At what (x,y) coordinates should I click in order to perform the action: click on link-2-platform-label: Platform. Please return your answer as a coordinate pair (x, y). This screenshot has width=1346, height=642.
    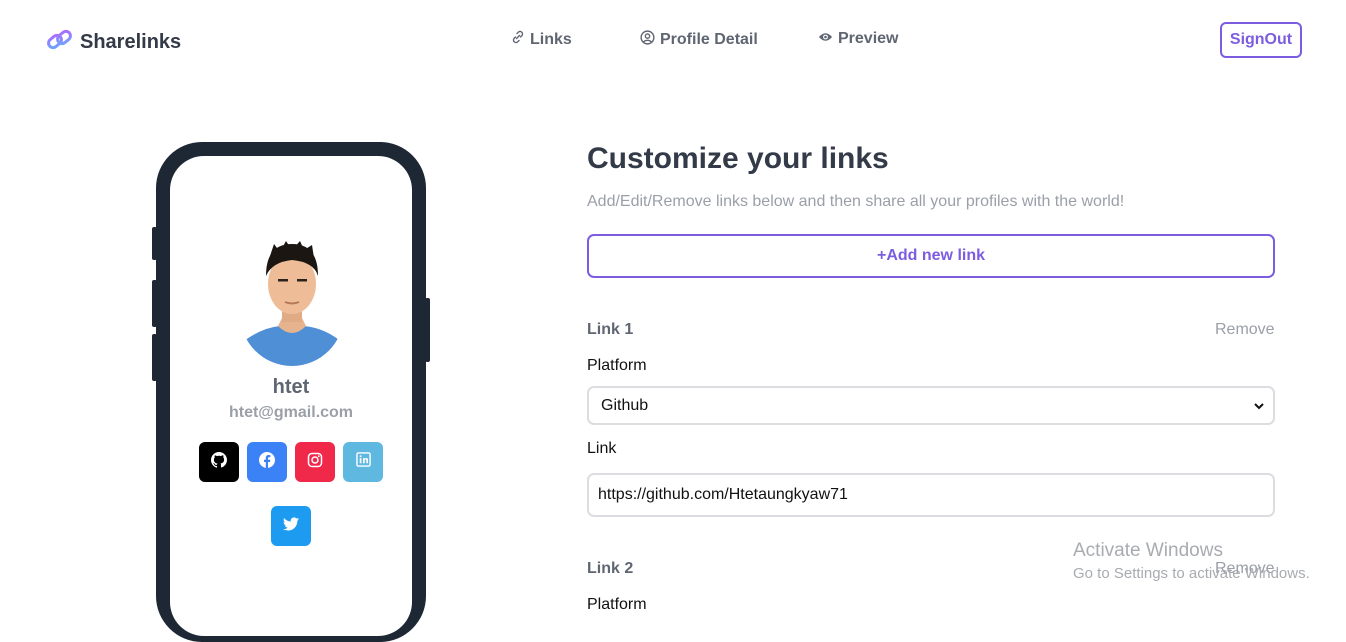
    Looking at the image, I should click on (617, 604).